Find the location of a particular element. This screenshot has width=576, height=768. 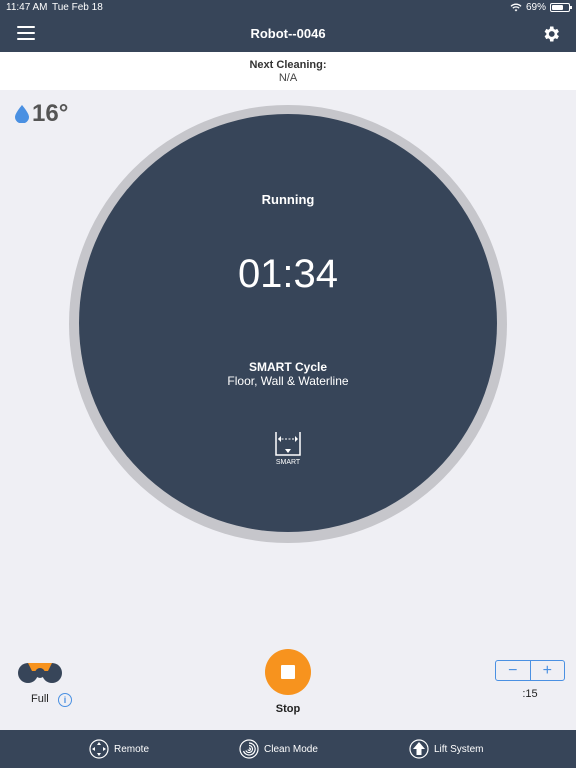

page-title: Robot--0046 is located at coordinates (288, 33).